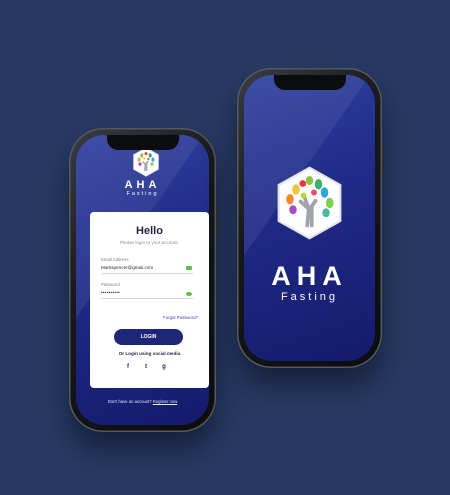  Describe the element at coordinates (189, 268) in the screenshot. I see `mail-icon` at that location.